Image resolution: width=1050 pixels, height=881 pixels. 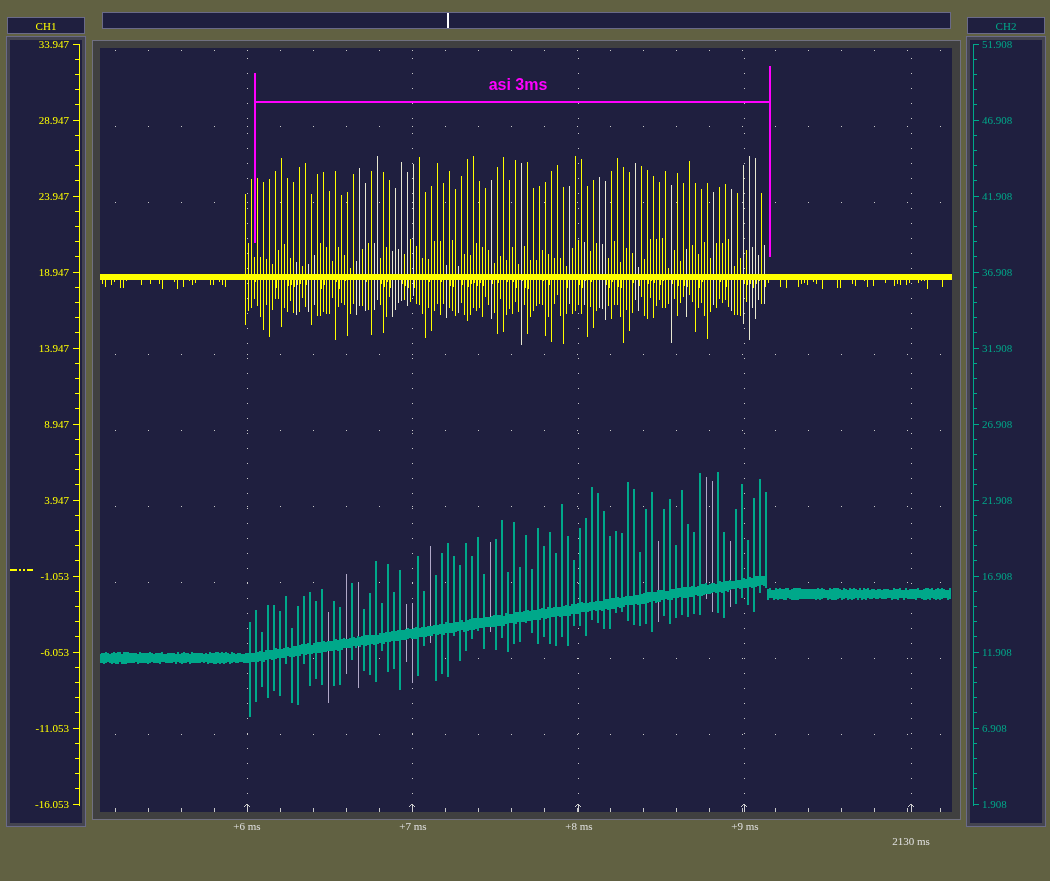 What do you see at coordinates (997, 196) in the screenshot?
I see `axis-label: 41.908` at bounding box center [997, 196].